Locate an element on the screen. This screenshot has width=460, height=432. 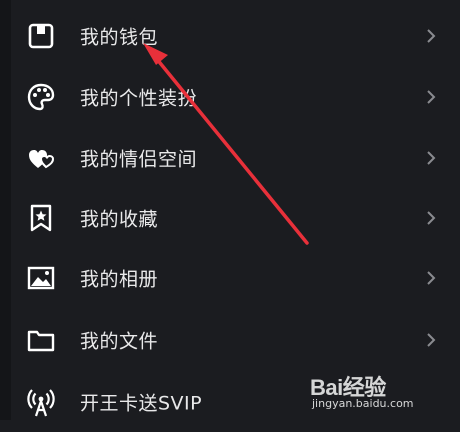
bookmark-star-icon is located at coordinates (41, 218).